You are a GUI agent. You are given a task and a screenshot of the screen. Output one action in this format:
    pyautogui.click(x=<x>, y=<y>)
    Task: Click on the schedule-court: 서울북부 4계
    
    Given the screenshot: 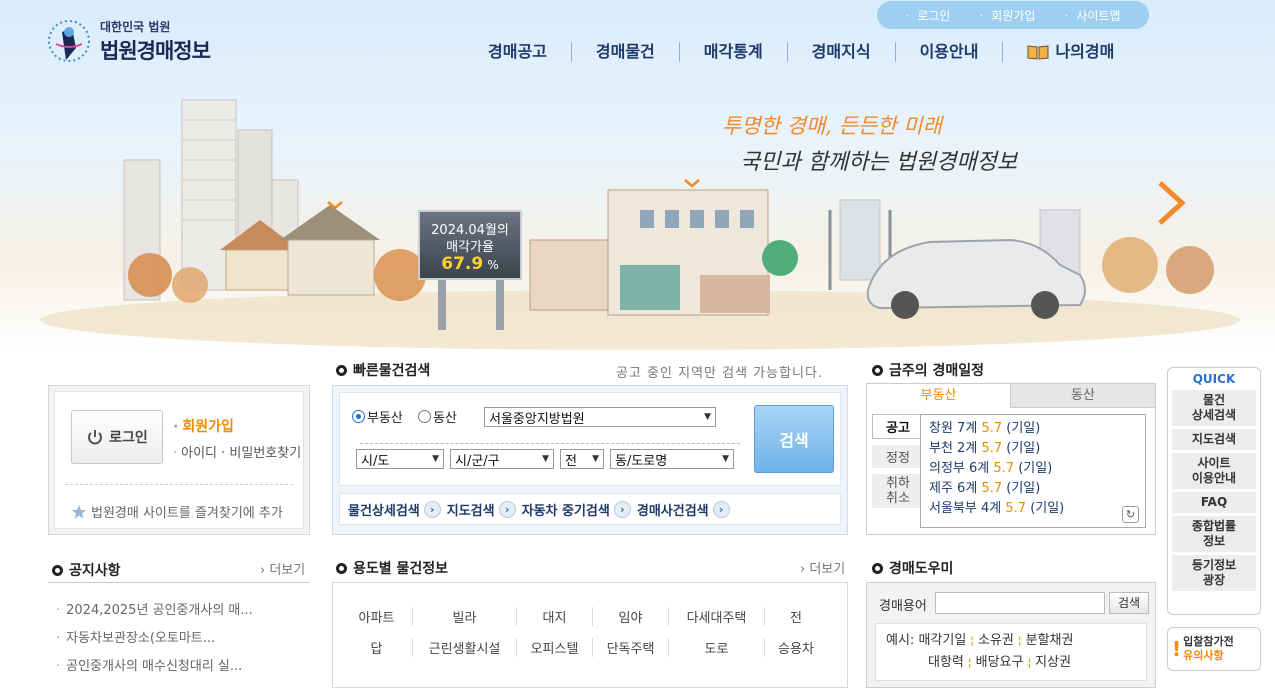 What is the action you would take?
    pyautogui.click(x=965, y=508)
    